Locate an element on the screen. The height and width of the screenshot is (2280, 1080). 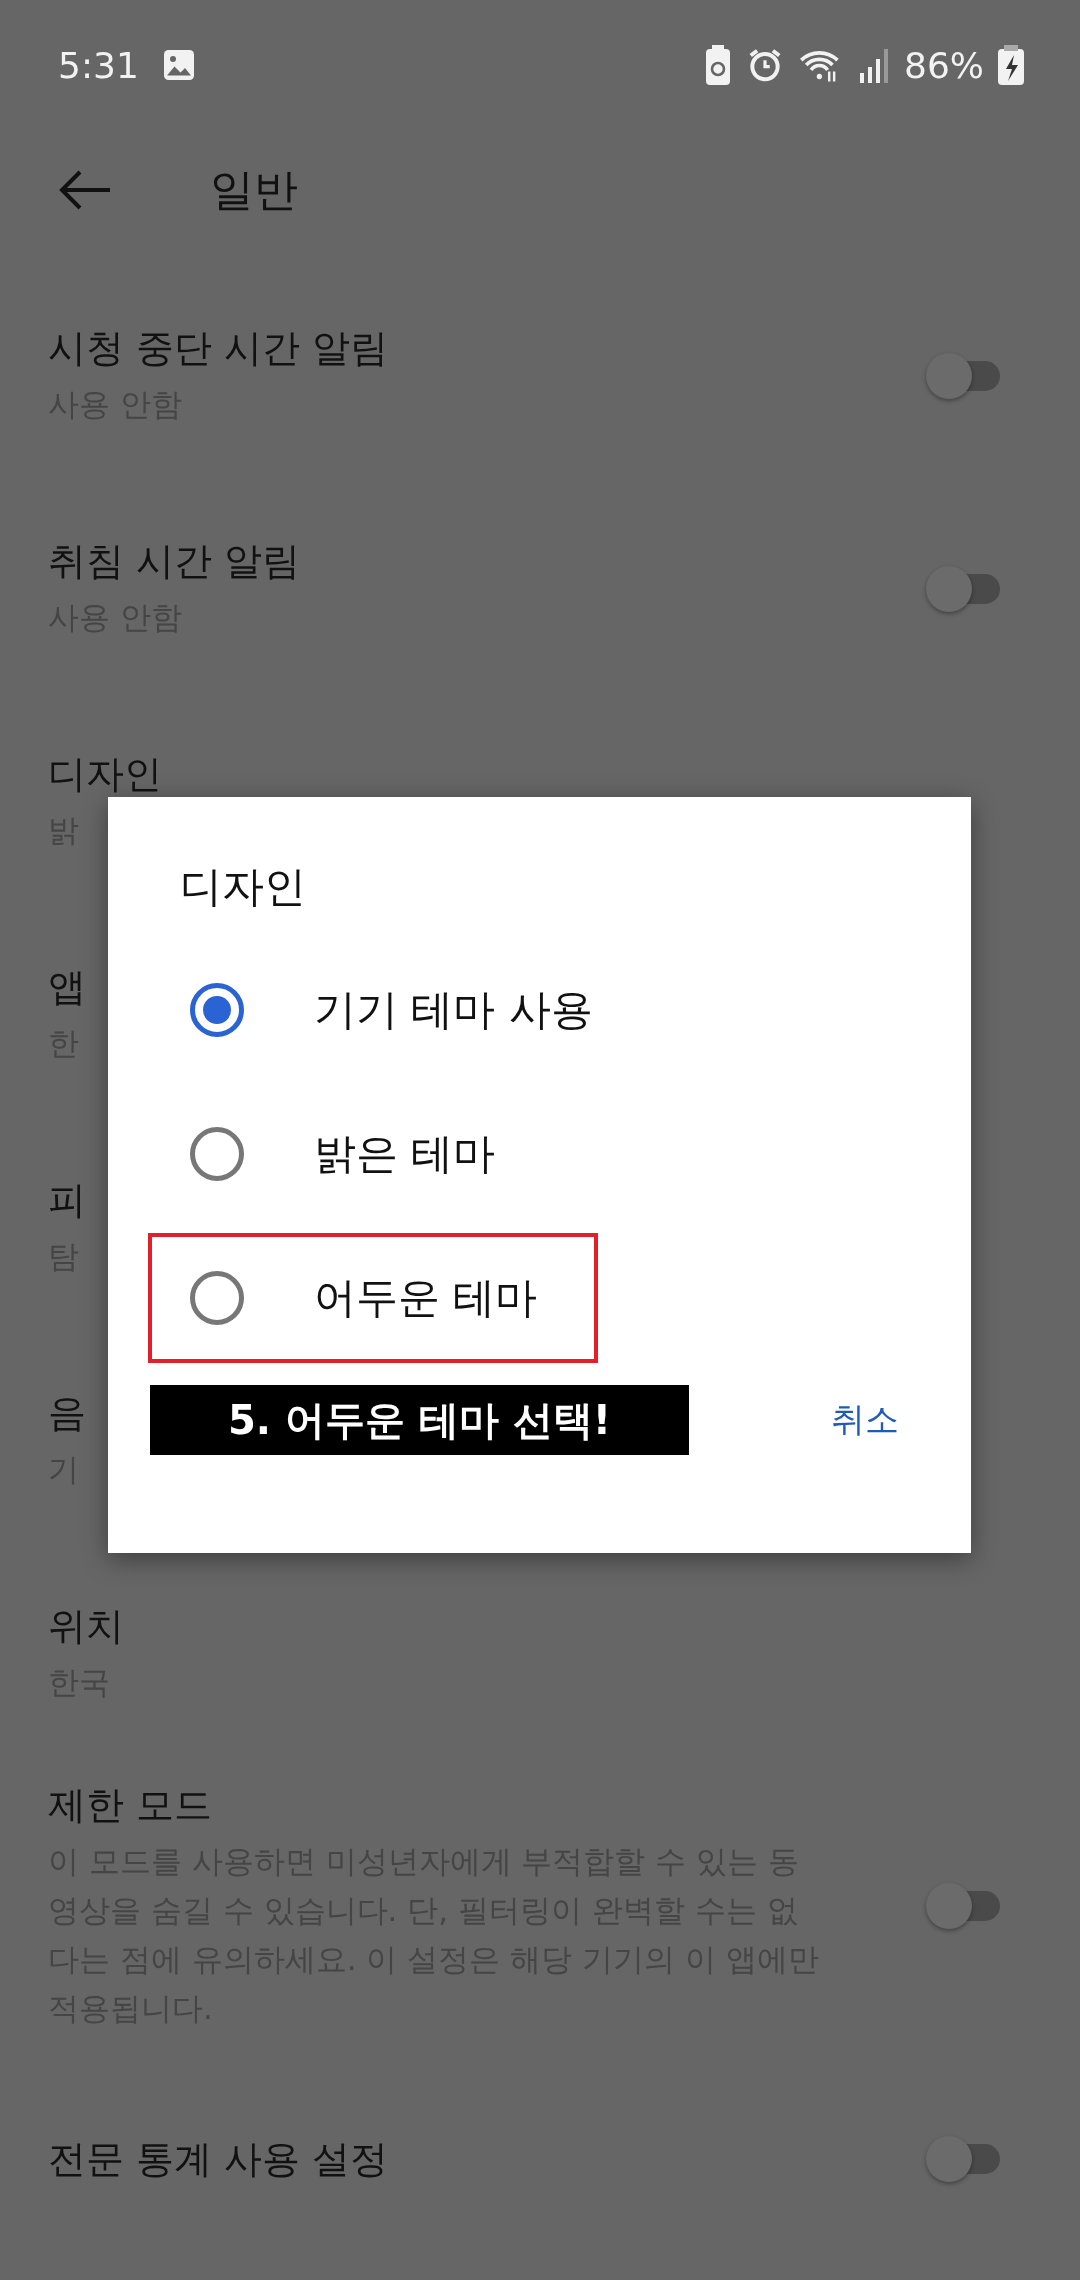
option-row: 어두운 테마 is located at coordinates (373, 1298).